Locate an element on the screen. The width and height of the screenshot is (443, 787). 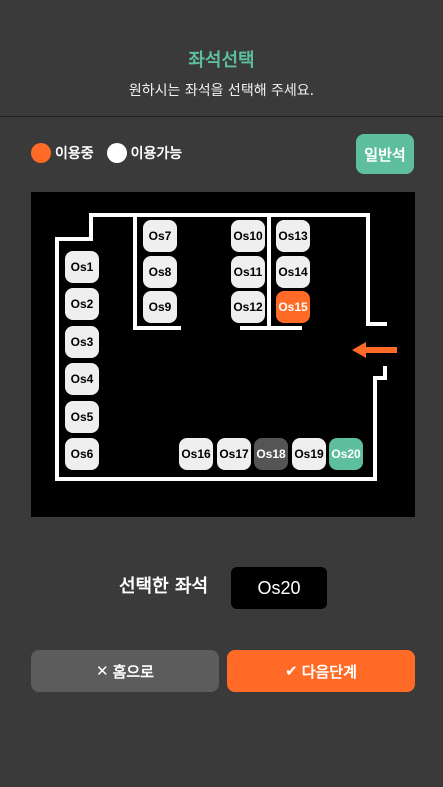
seat-os3: Os3 is located at coordinates (82, 342).